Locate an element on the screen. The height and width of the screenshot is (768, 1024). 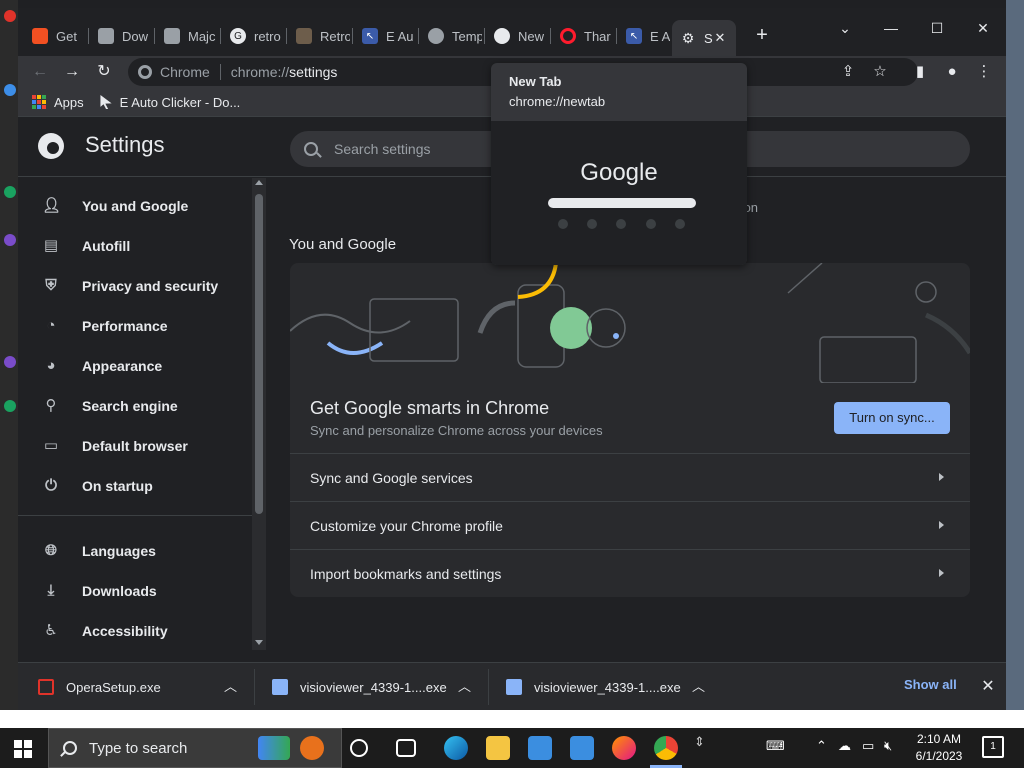
task-view-icon is located at coordinates (406, 748).